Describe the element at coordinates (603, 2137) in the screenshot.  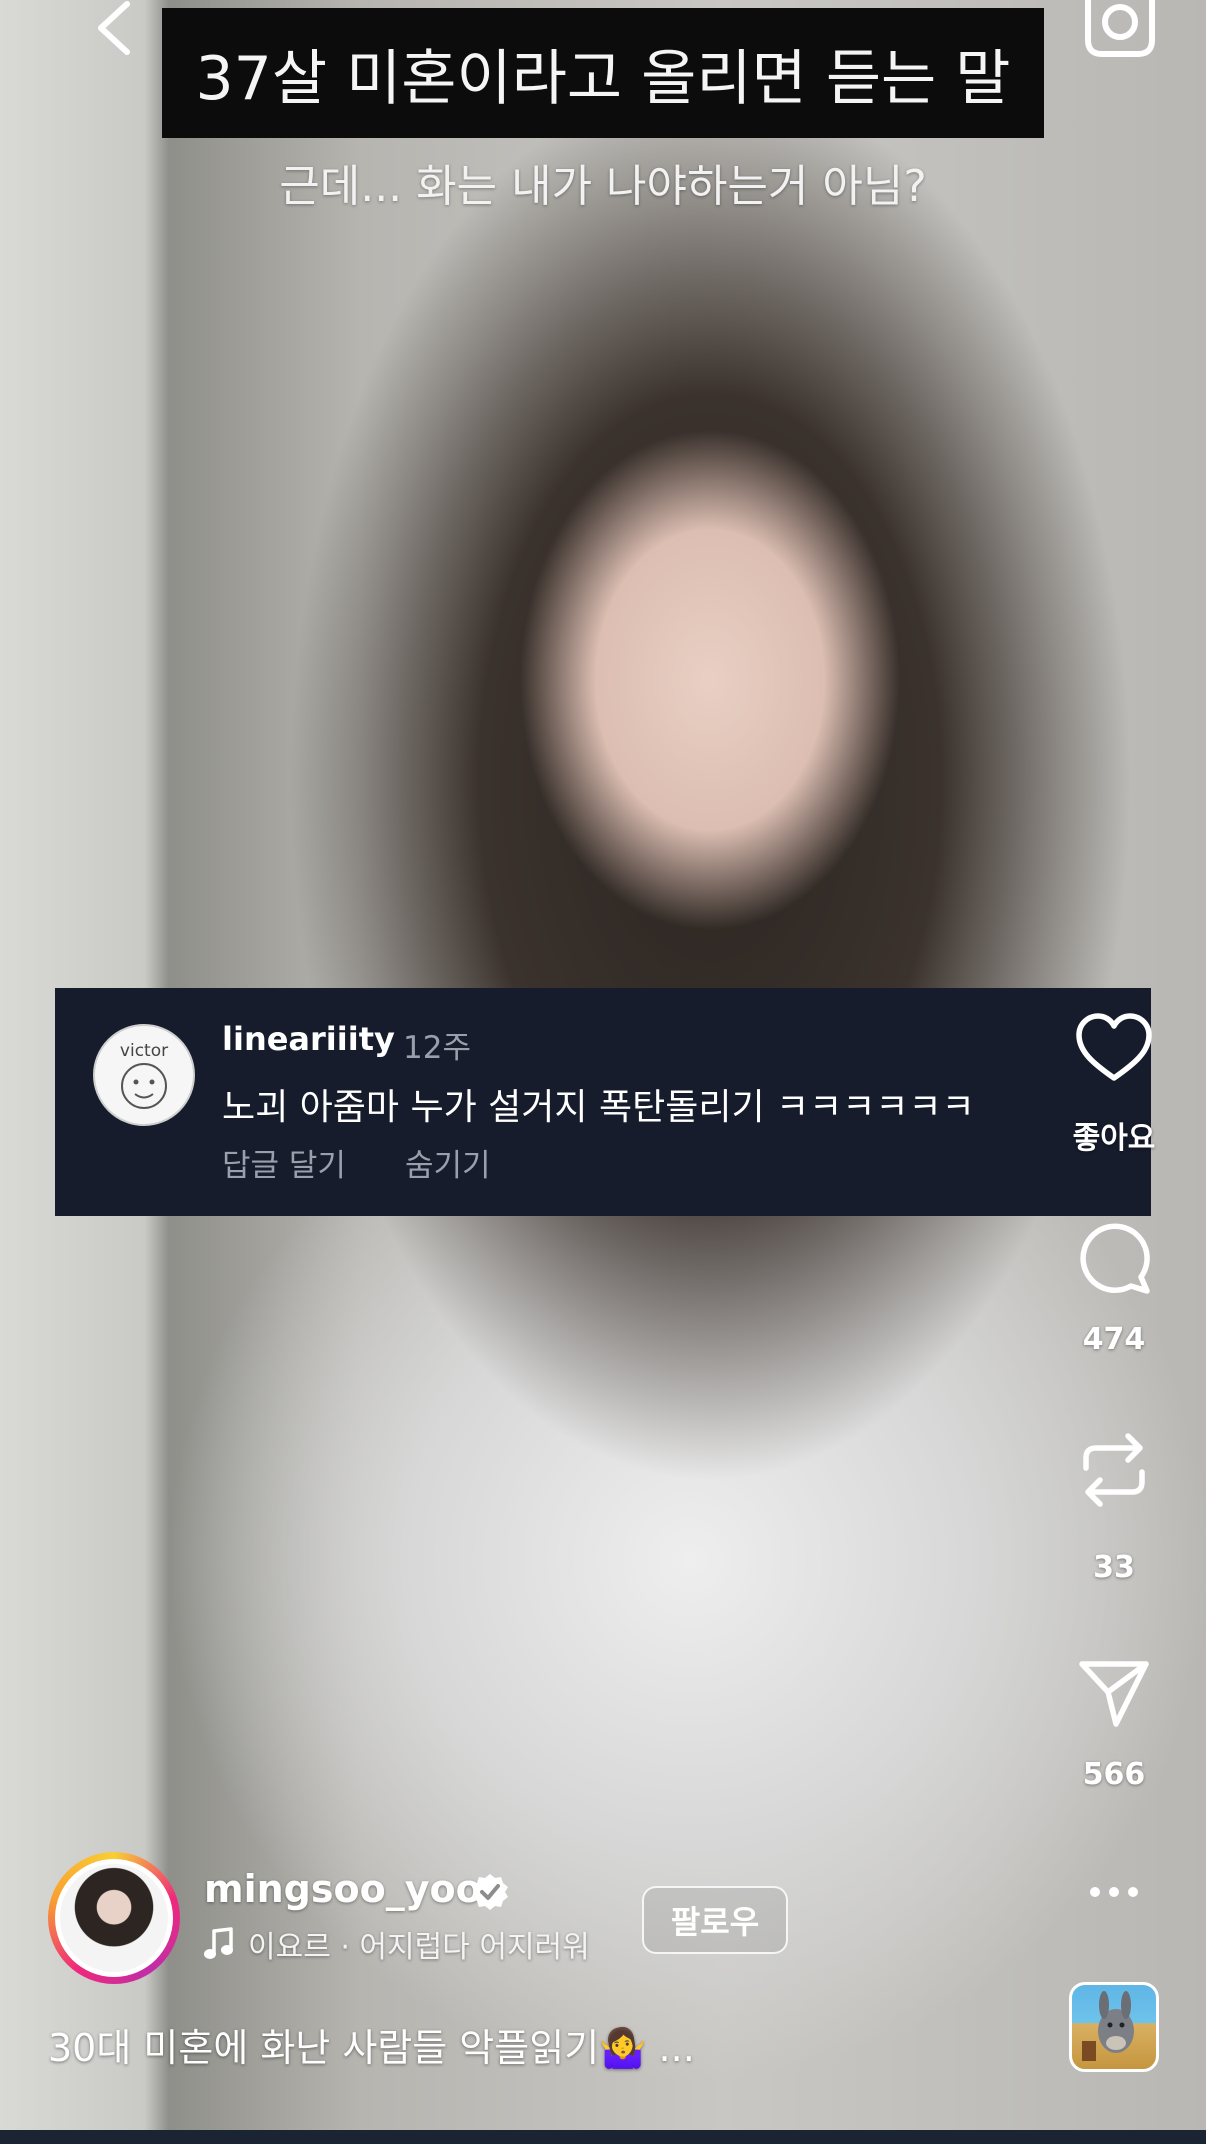
I see `bottom-edge-bar` at that location.